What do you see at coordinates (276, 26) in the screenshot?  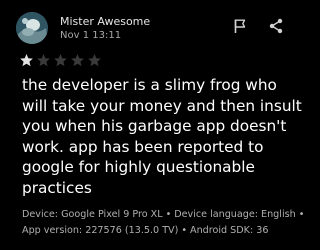 I see `share-icon` at bounding box center [276, 26].